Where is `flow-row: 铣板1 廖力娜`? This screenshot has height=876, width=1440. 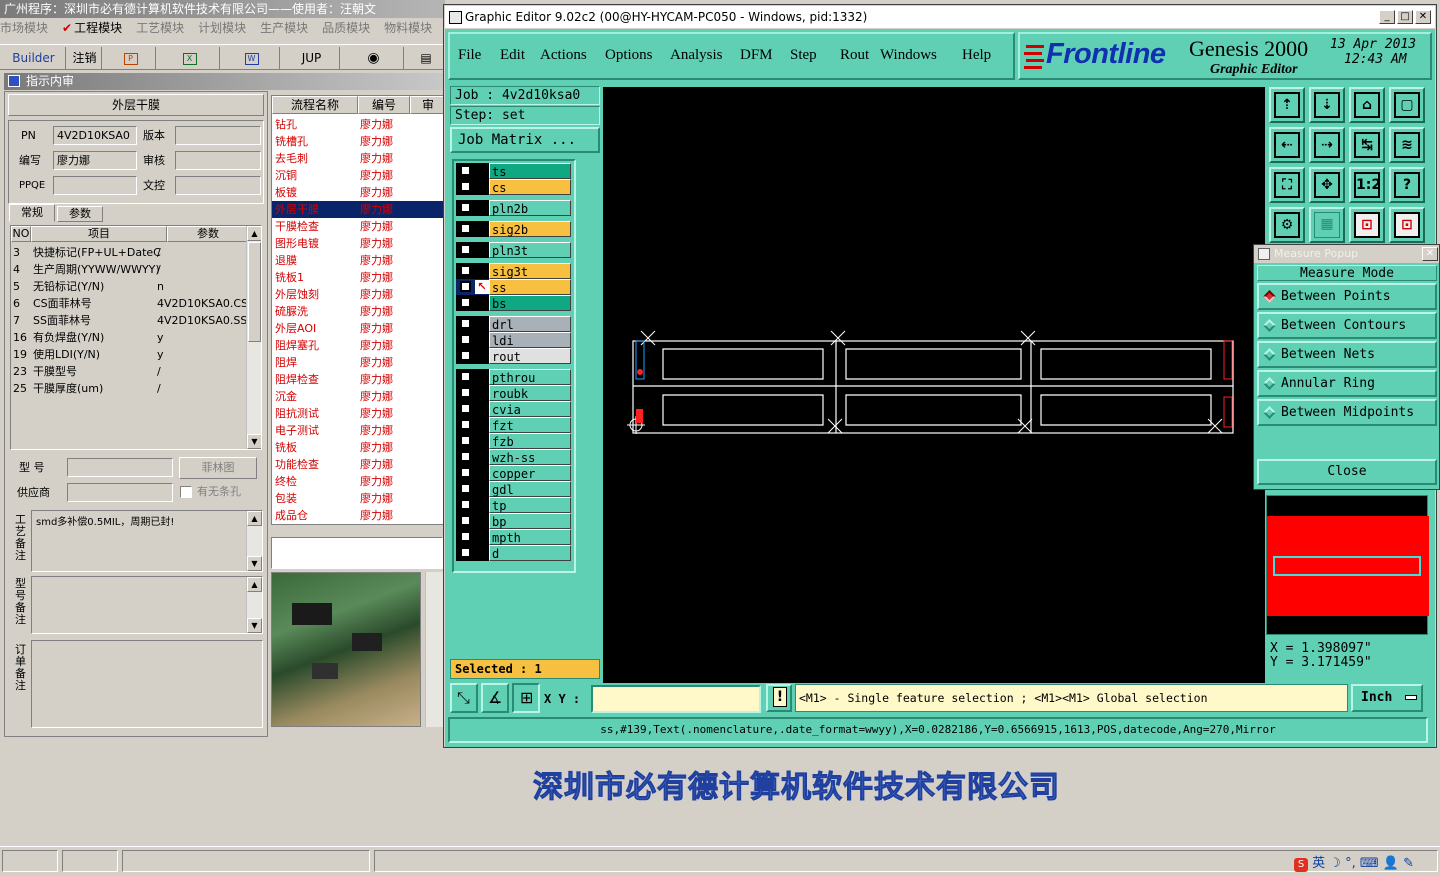 flow-row: 铣板1 廖力娜 is located at coordinates (358, 277).